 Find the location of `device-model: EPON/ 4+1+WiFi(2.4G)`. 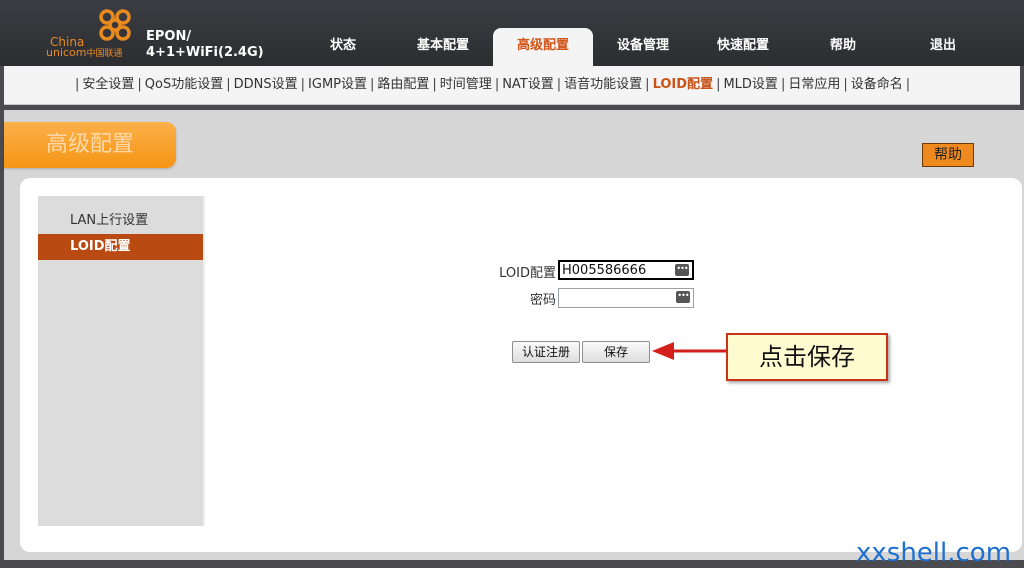

device-model: EPON/ 4+1+WiFi(2.4G) is located at coordinates (205, 45).